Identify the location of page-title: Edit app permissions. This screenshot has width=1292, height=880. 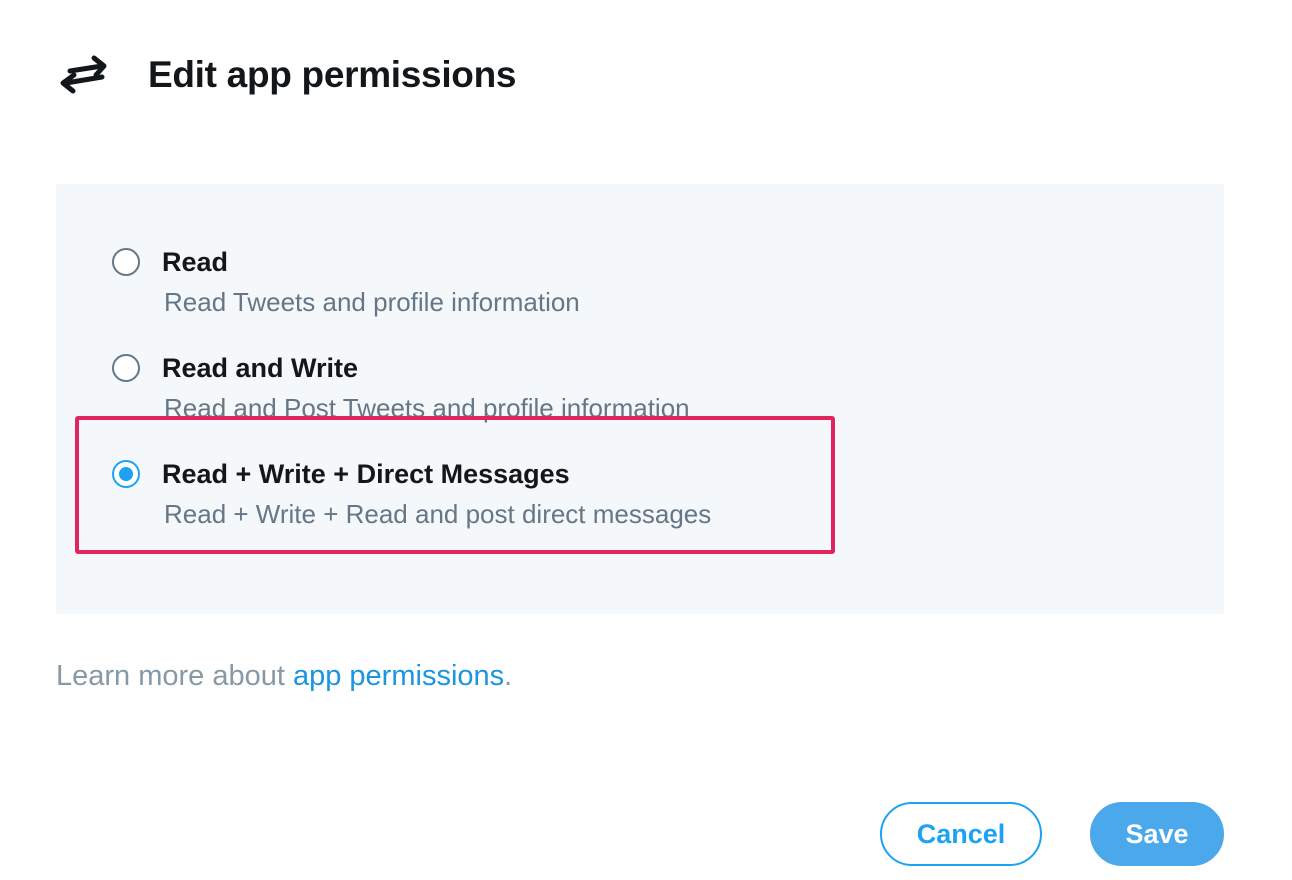
(332, 74).